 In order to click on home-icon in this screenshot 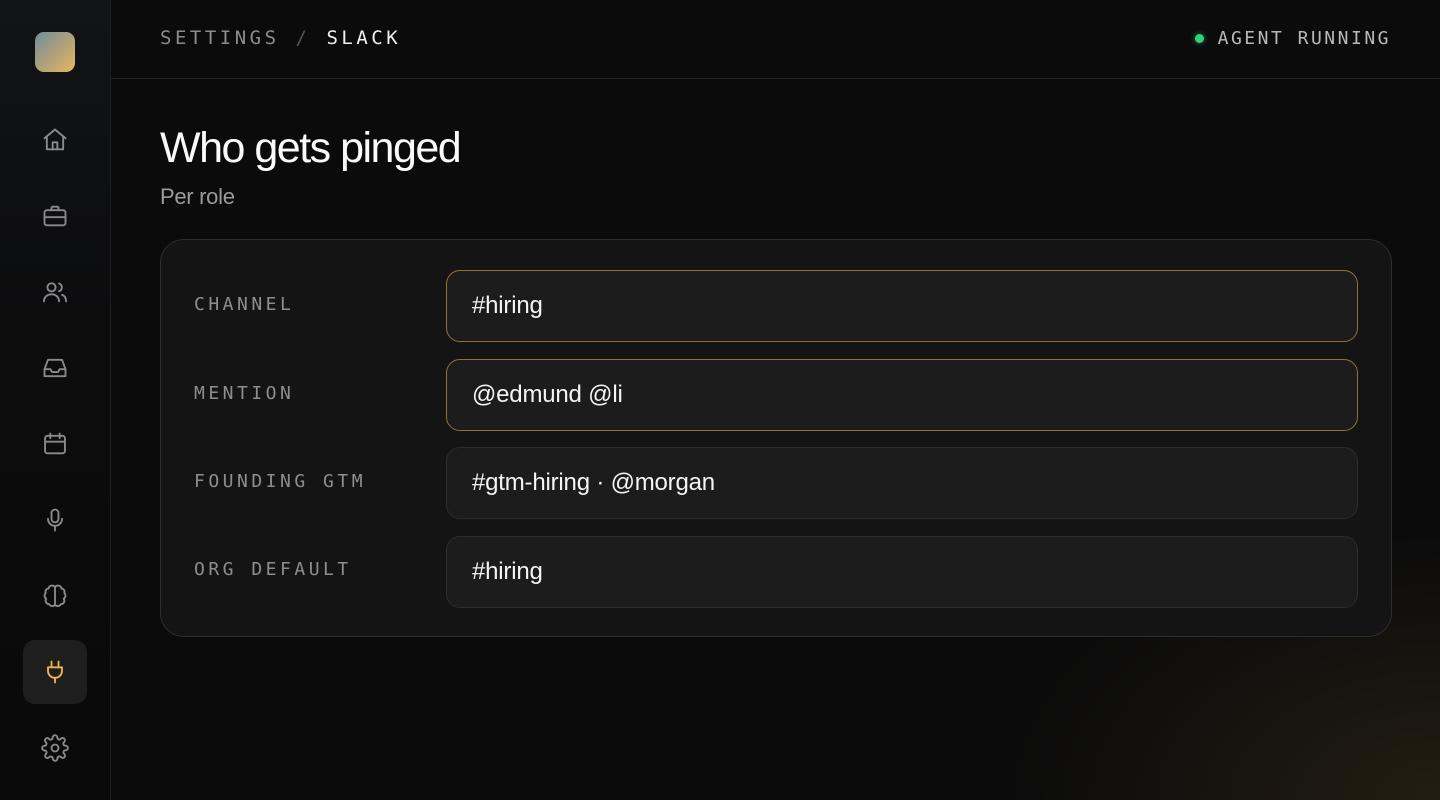, I will do `click(55, 139)`.